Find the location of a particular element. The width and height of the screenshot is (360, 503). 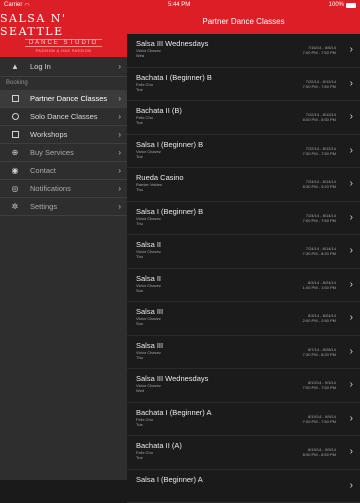

class-title: Salsa I (Beginner) B is located at coordinates (169, 144).